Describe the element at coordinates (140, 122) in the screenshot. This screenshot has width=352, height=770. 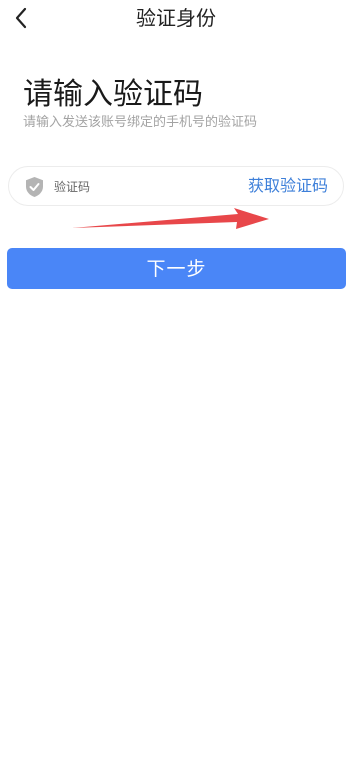
I see `verification-subheading: 请输入发送该账号绑定的手机号的验证码` at that location.